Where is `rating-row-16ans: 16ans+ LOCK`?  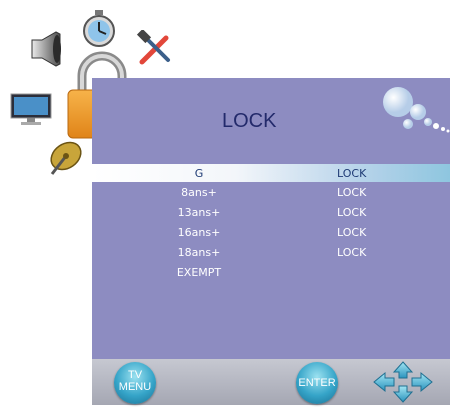 rating-row-16ans: 16ans+ LOCK is located at coordinates (271, 235).